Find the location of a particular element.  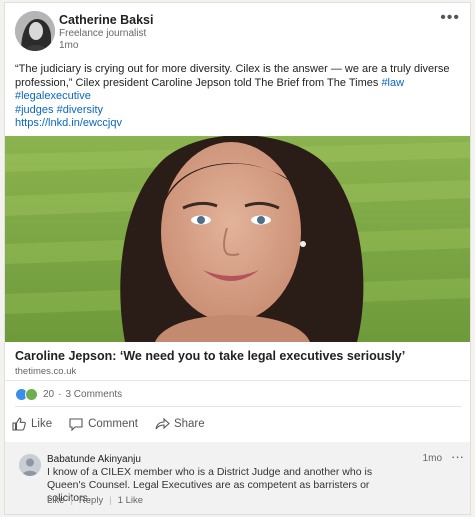

author-headline: Freelance journalist is located at coordinates (103, 33).